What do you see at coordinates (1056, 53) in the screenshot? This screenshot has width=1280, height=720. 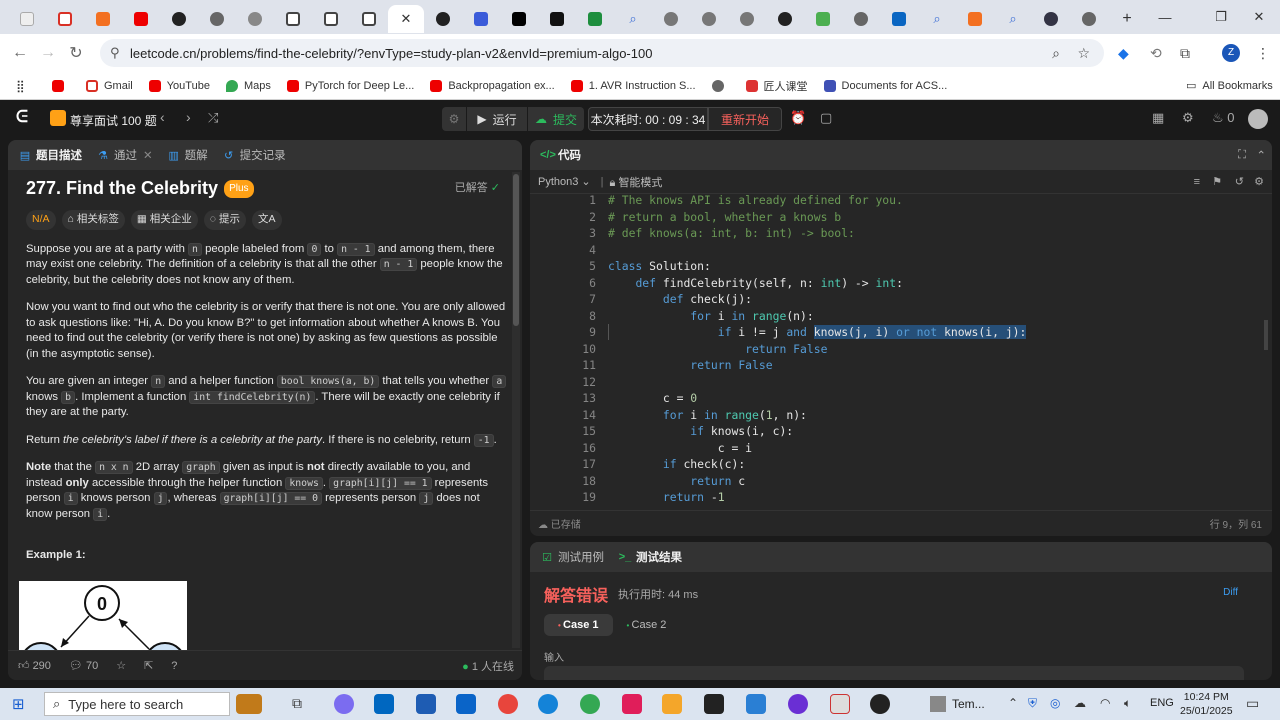 I see `zoom-search-icon: ⌕` at bounding box center [1056, 53].